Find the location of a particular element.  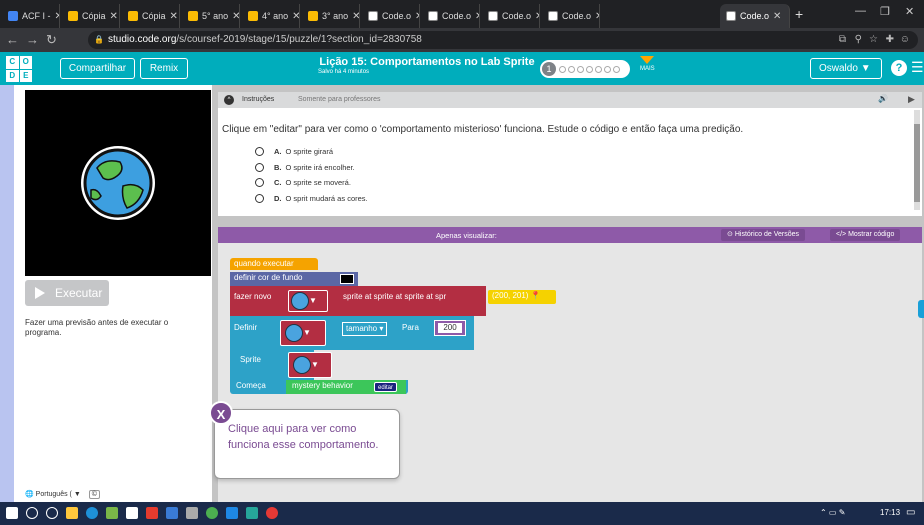

sprite-stage is located at coordinates (118, 183).